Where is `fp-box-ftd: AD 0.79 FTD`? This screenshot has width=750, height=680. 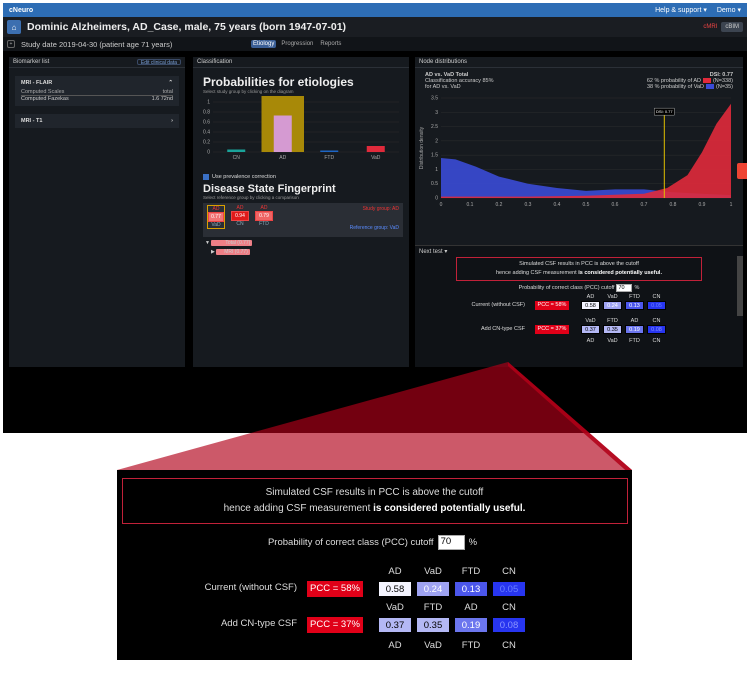 fp-box-ftd: AD 0.79 FTD is located at coordinates (264, 216).